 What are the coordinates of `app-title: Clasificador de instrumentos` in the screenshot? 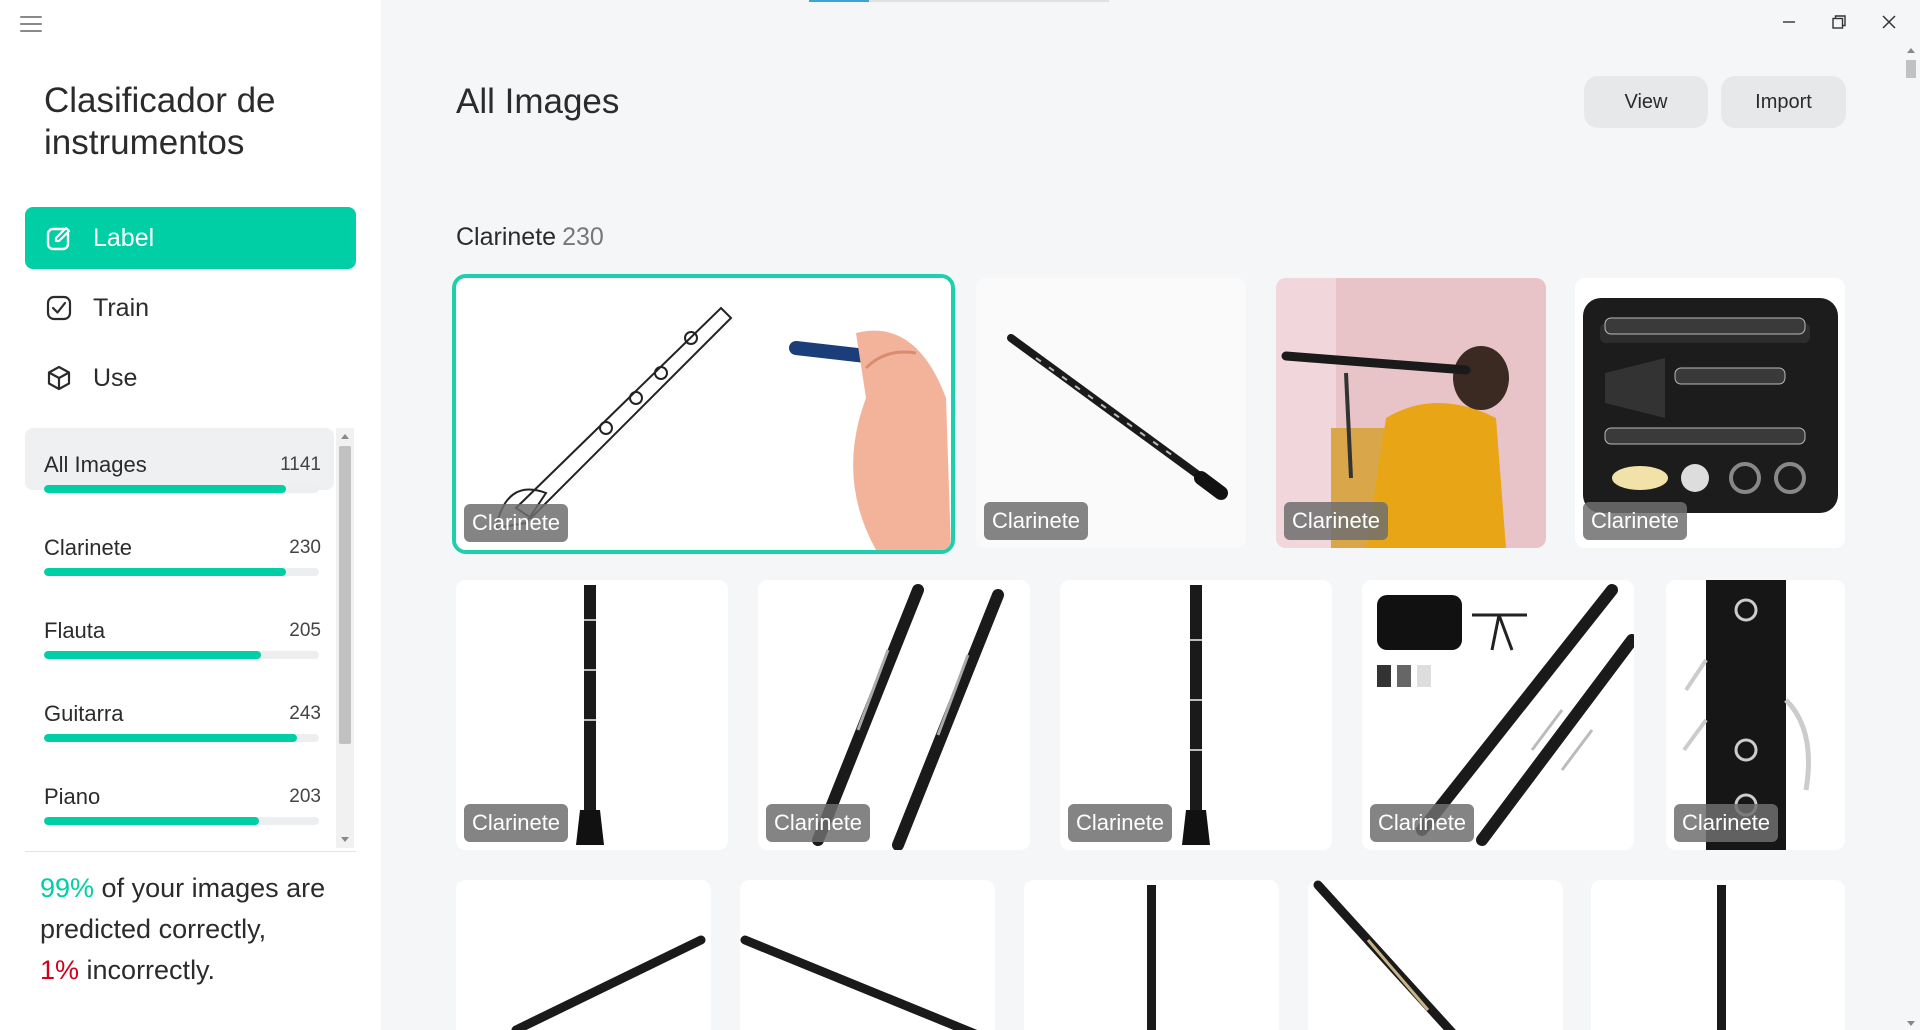 It's located at (160, 121).